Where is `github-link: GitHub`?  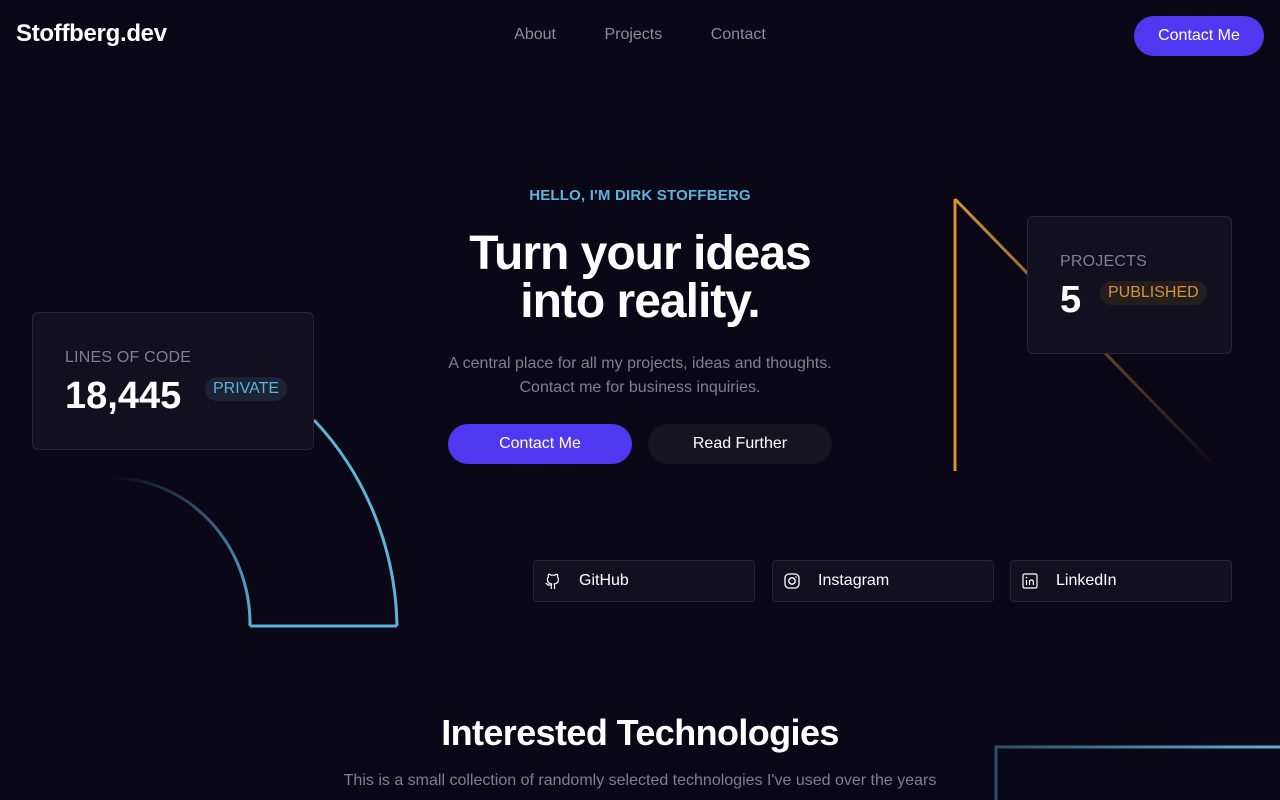 github-link: GitHub is located at coordinates (644, 581).